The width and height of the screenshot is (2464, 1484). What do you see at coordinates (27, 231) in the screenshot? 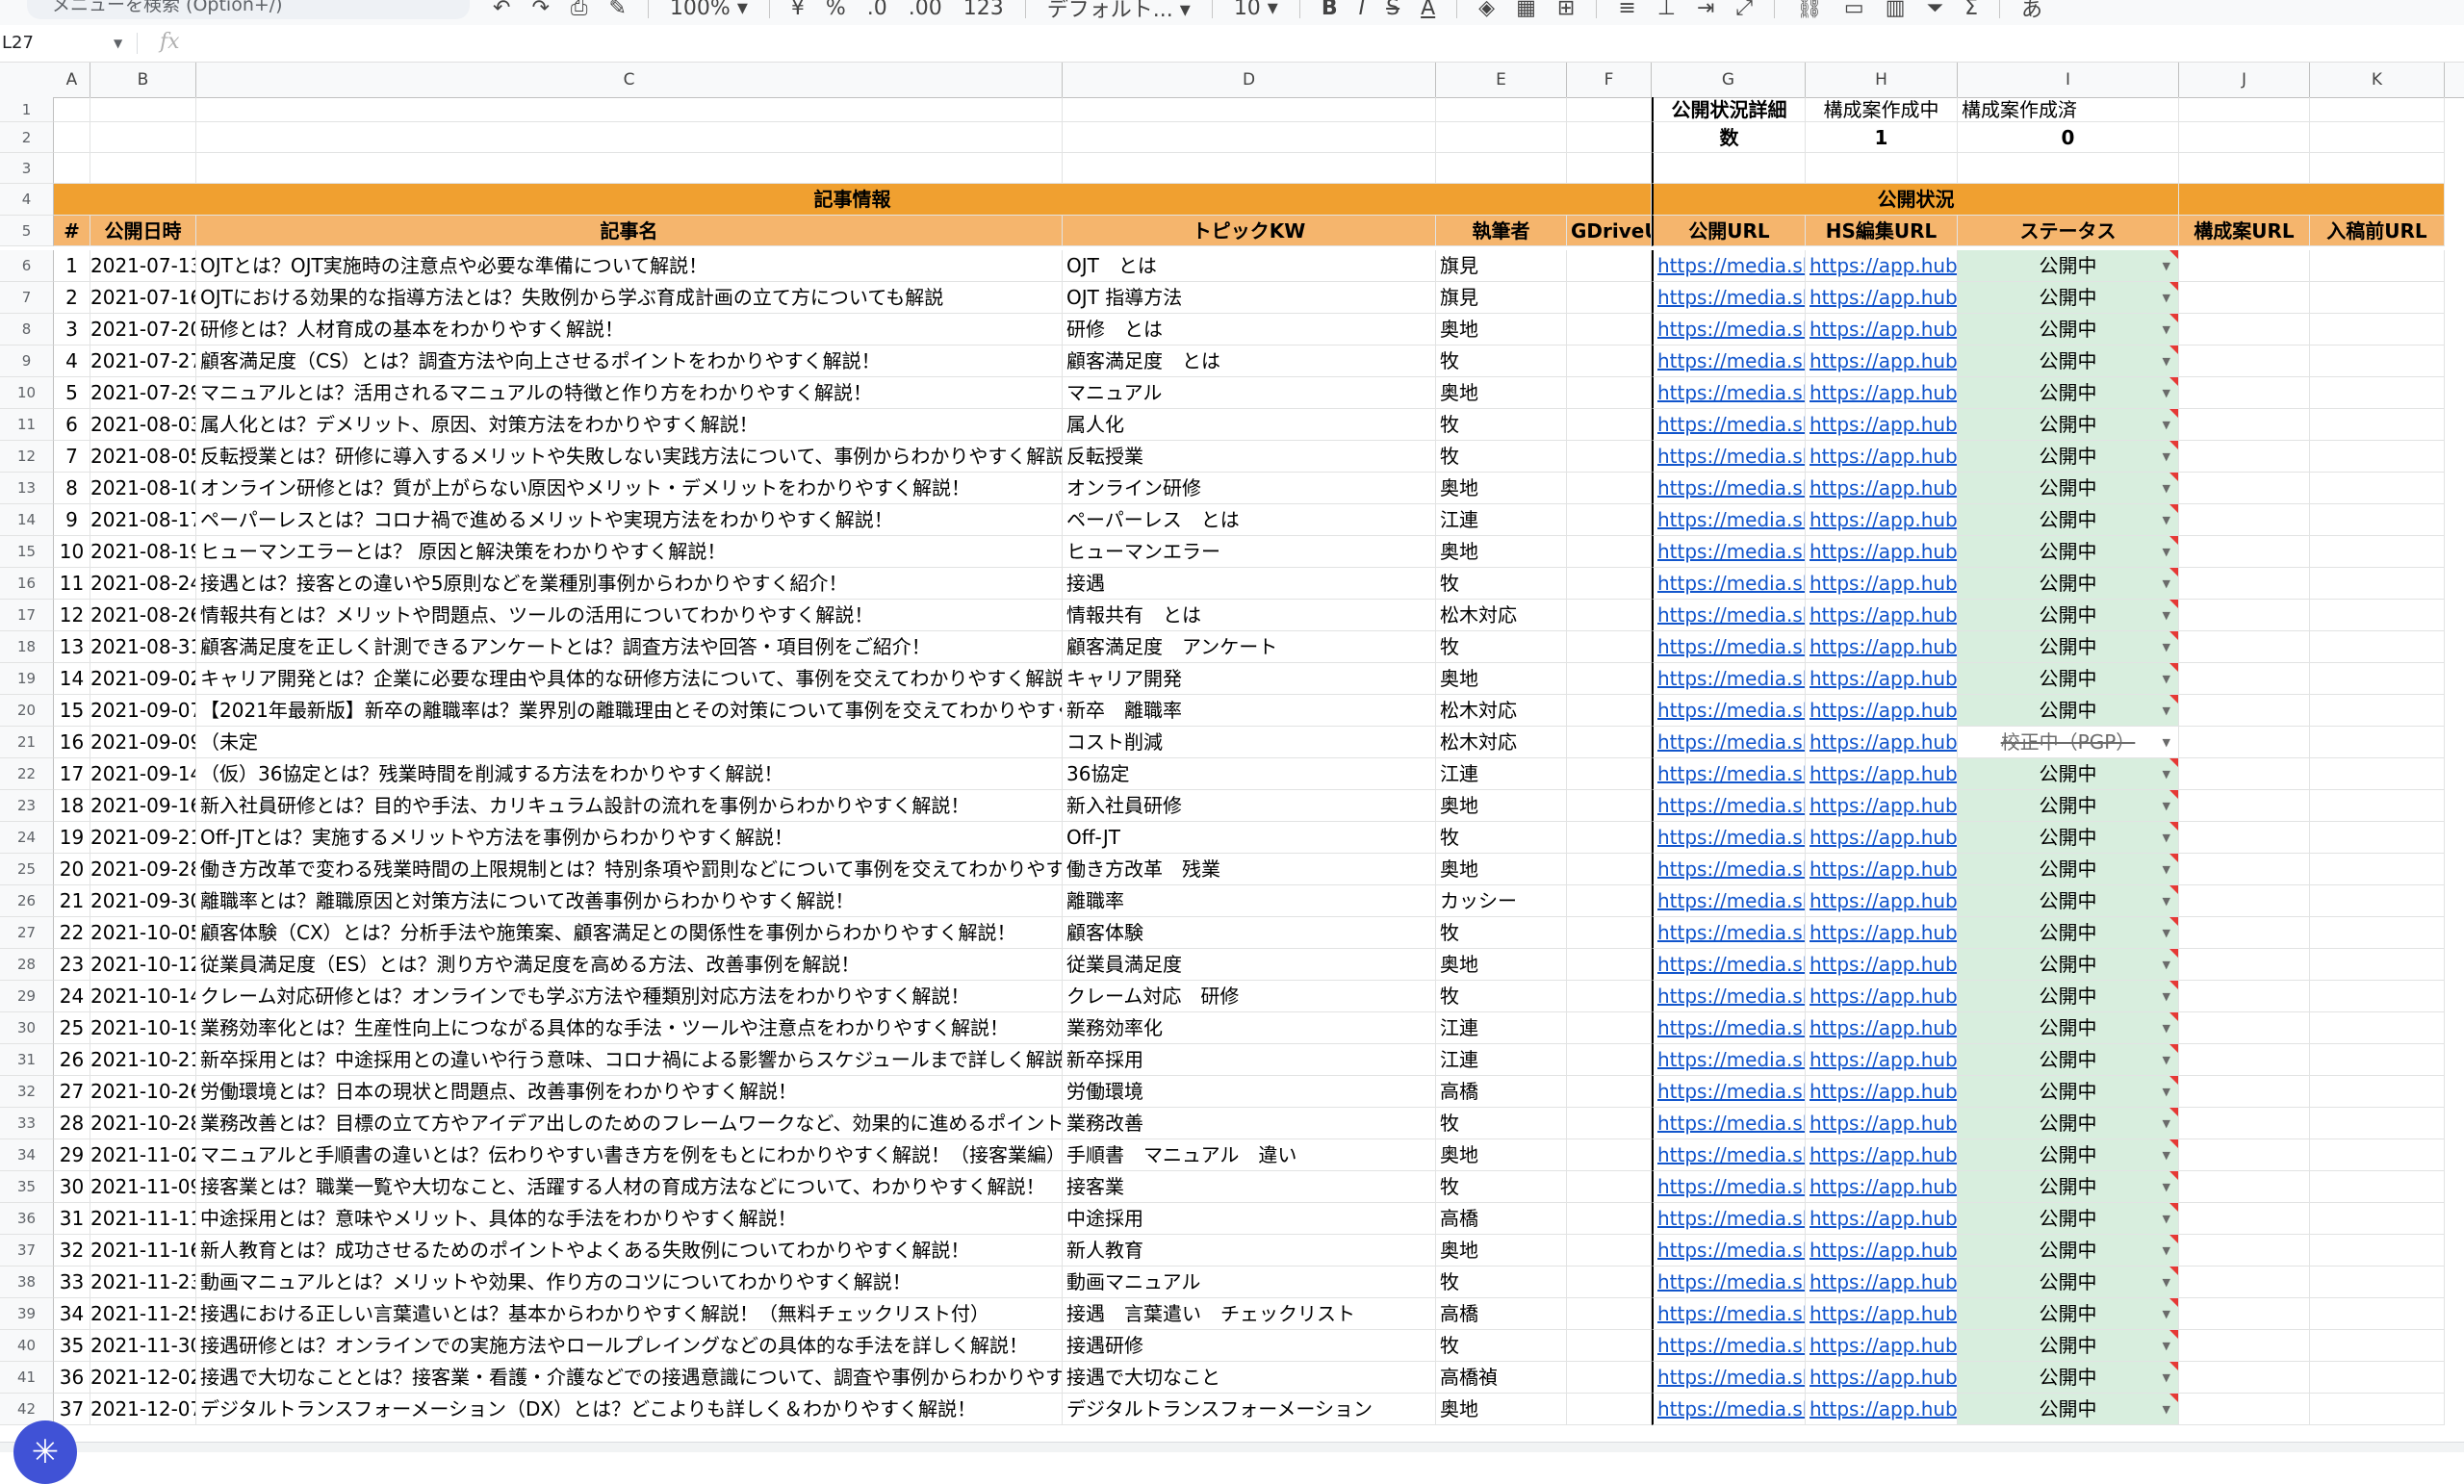
I see `row-header: 5` at bounding box center [27, 231].